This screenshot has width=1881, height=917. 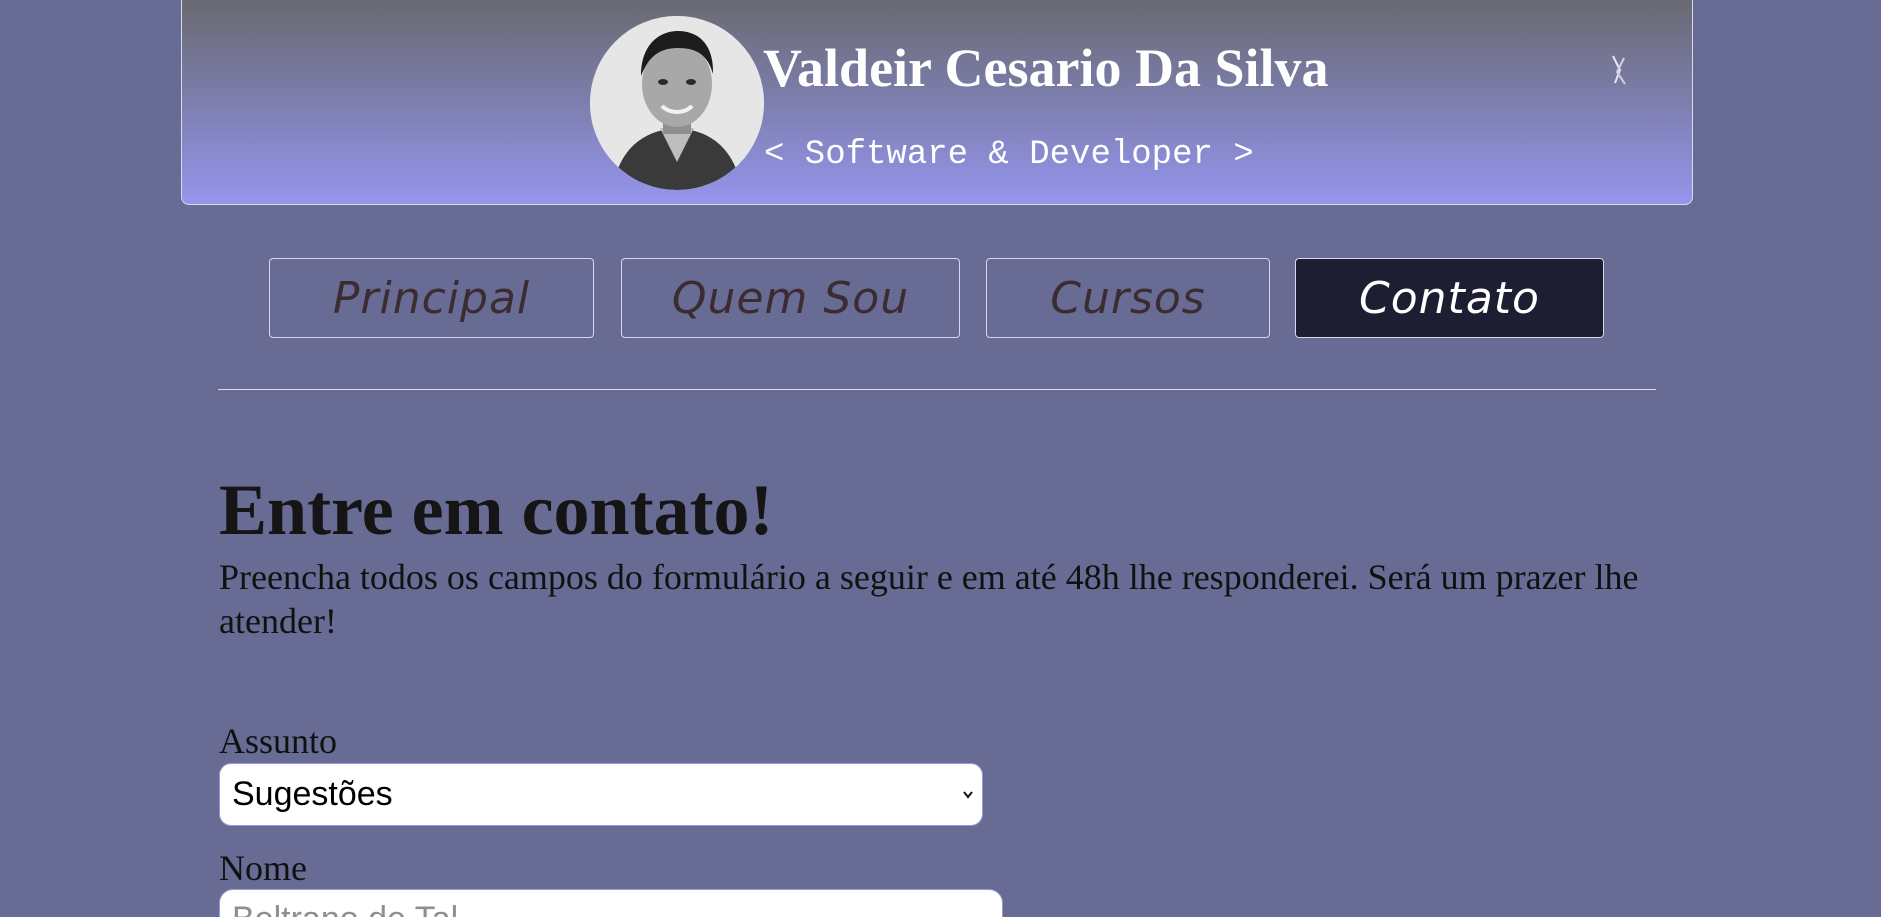 What do you see at coordinates (937, 389) in the screenshot?
I see `divider` at bounding box center [937, 389].